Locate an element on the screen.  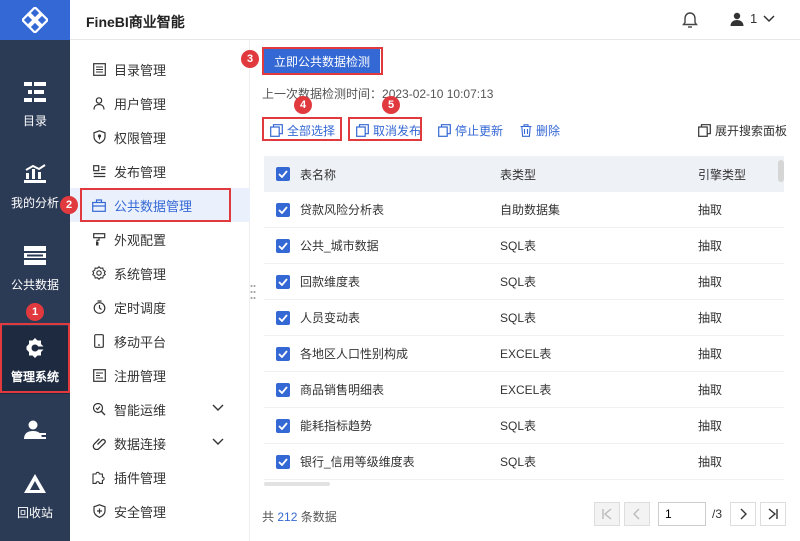
header-table-name: 表名称 is located at coordinates (318, 174).